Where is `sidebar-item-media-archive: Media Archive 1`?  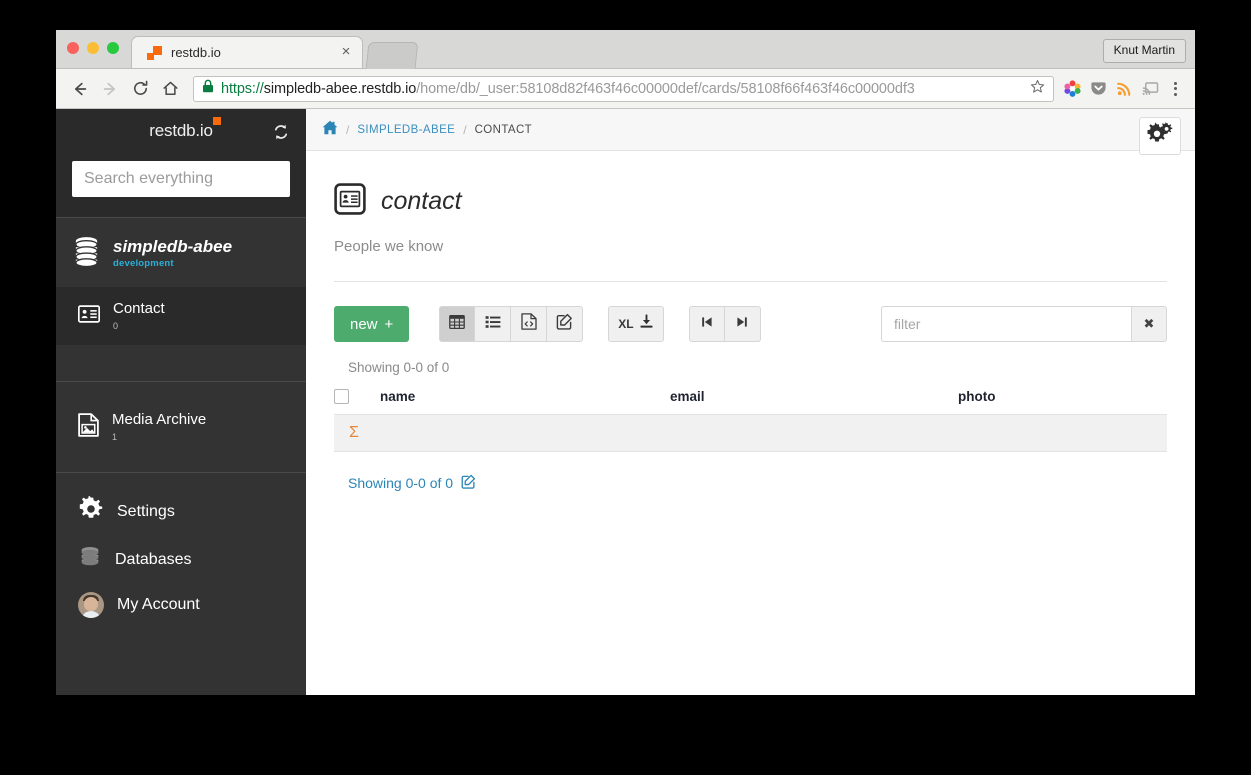 sidebar-item-media-archive: Media Archive 1 is located at coordinates (181, 427).